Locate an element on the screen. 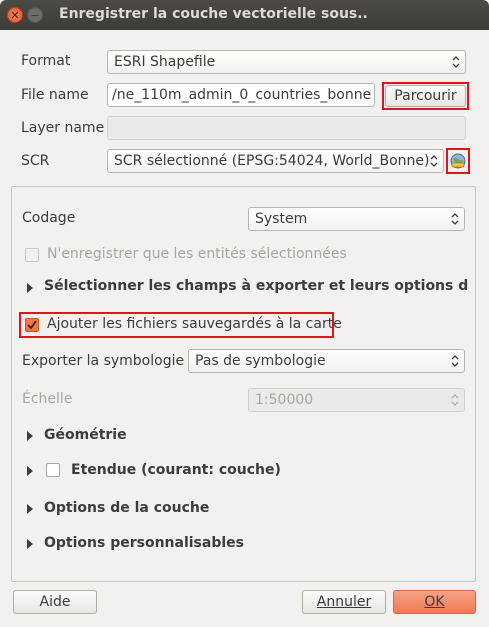  selected-only-checkbox is located at coordinates (32, 255).